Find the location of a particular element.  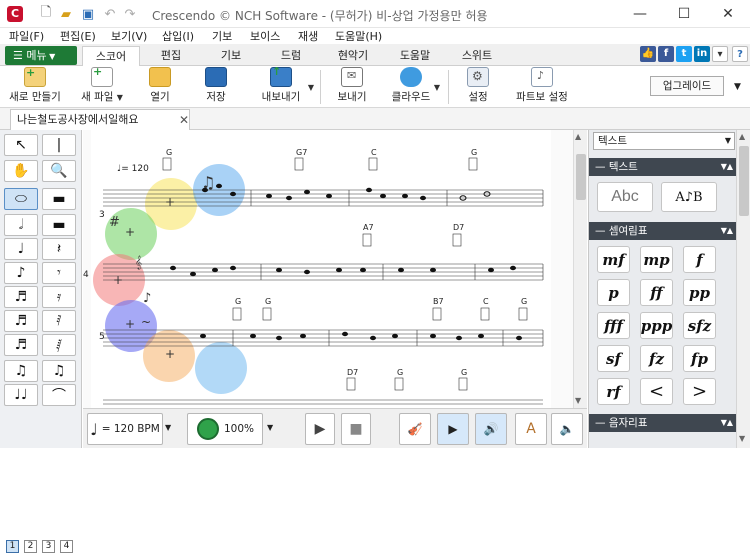

font-button: A is located at coordinates (531, 429).